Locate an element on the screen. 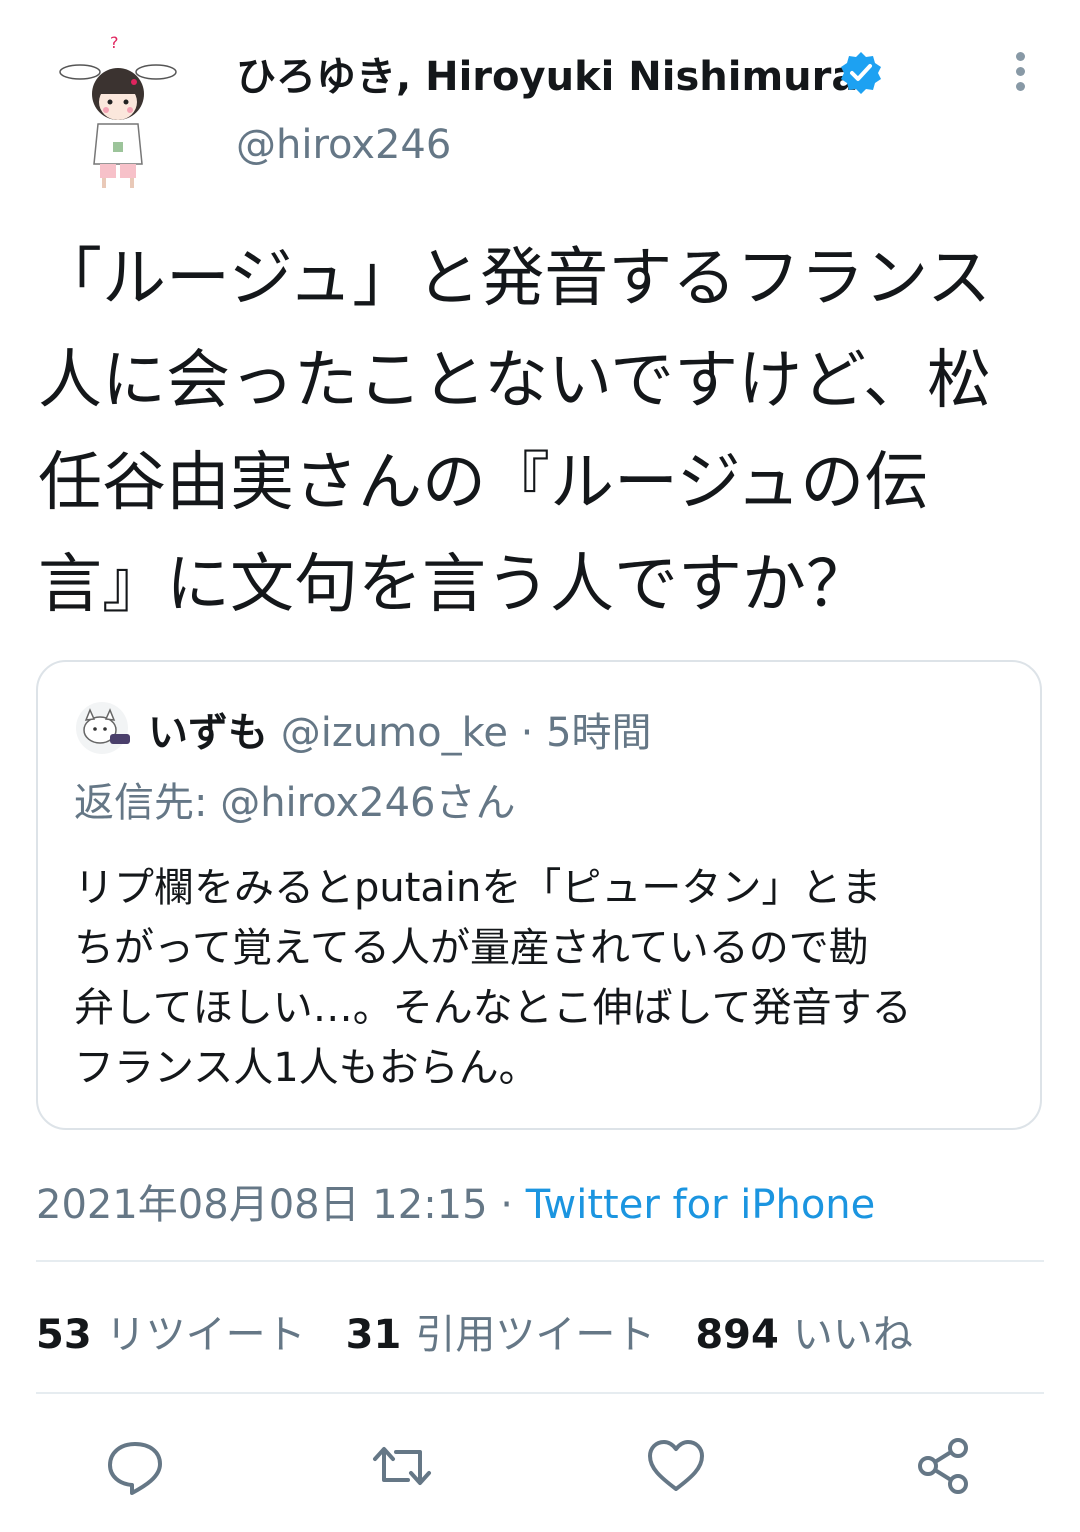  timestamp-date: 2021年08月08日 12:15 · is located at coordinates (281, 1205).